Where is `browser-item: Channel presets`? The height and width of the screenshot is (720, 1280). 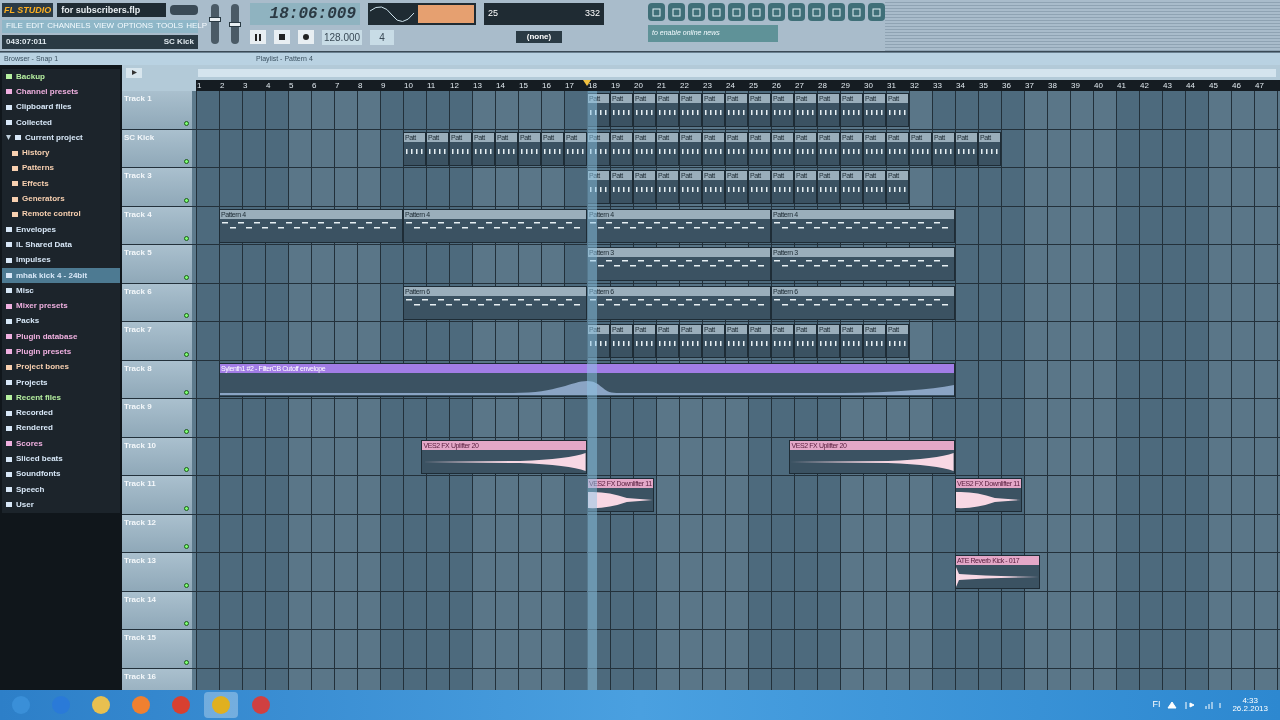
browser-item: Channel presets is located at coordinates (61, 92).